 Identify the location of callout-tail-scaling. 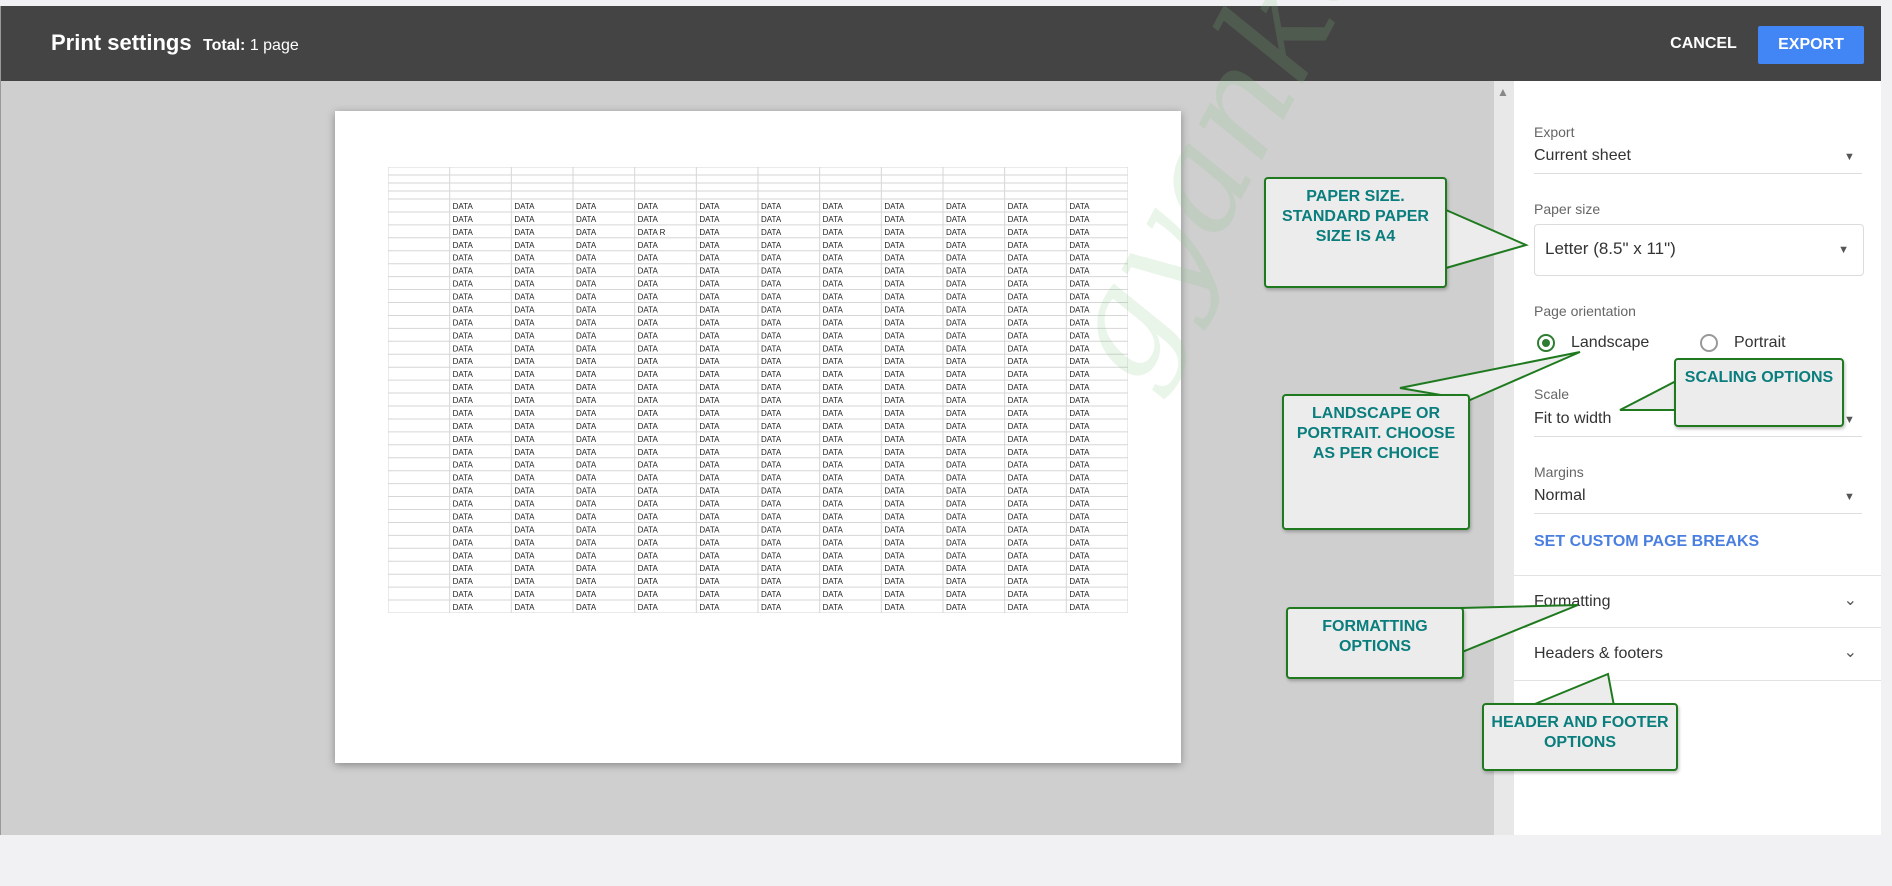
(1649, 394).